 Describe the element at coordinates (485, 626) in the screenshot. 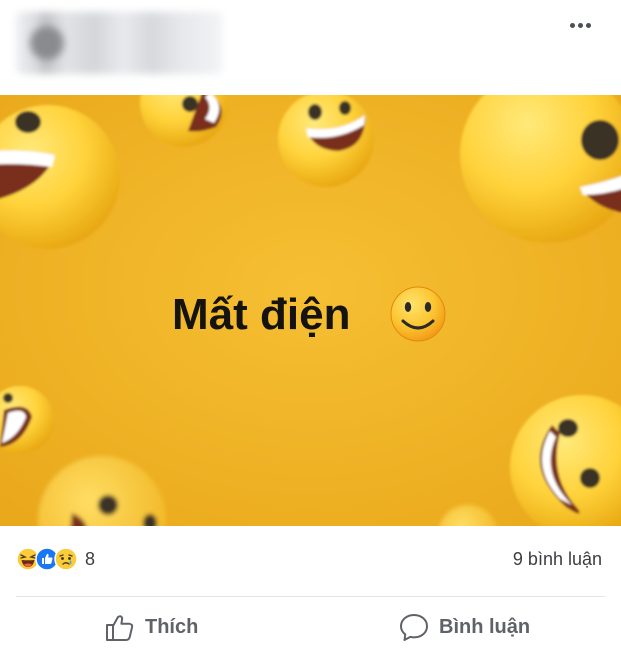

I see `comment-label: Bình luận` at that location.